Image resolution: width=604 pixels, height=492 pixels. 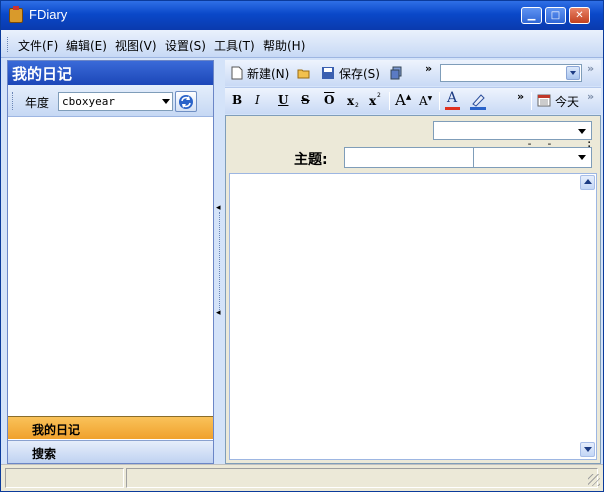 I want to click on combo-overflow-button: », so click(x=590, y=68).